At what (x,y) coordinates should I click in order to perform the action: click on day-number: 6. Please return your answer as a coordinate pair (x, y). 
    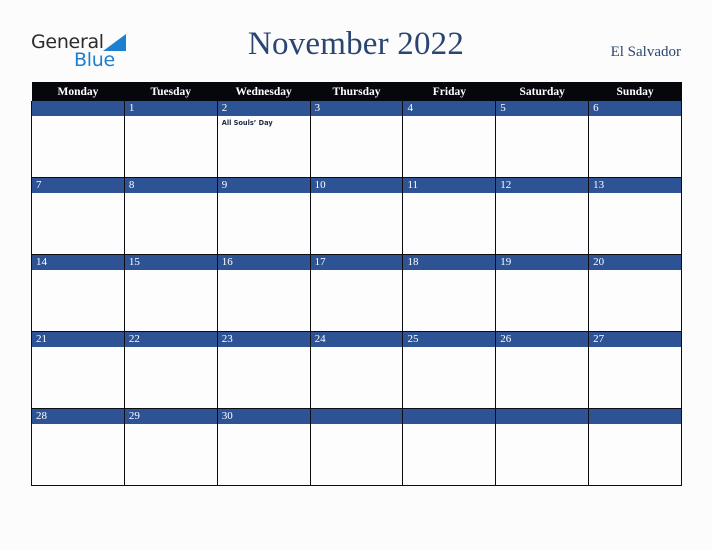
    Looking at the image, I should click on (635, 108).